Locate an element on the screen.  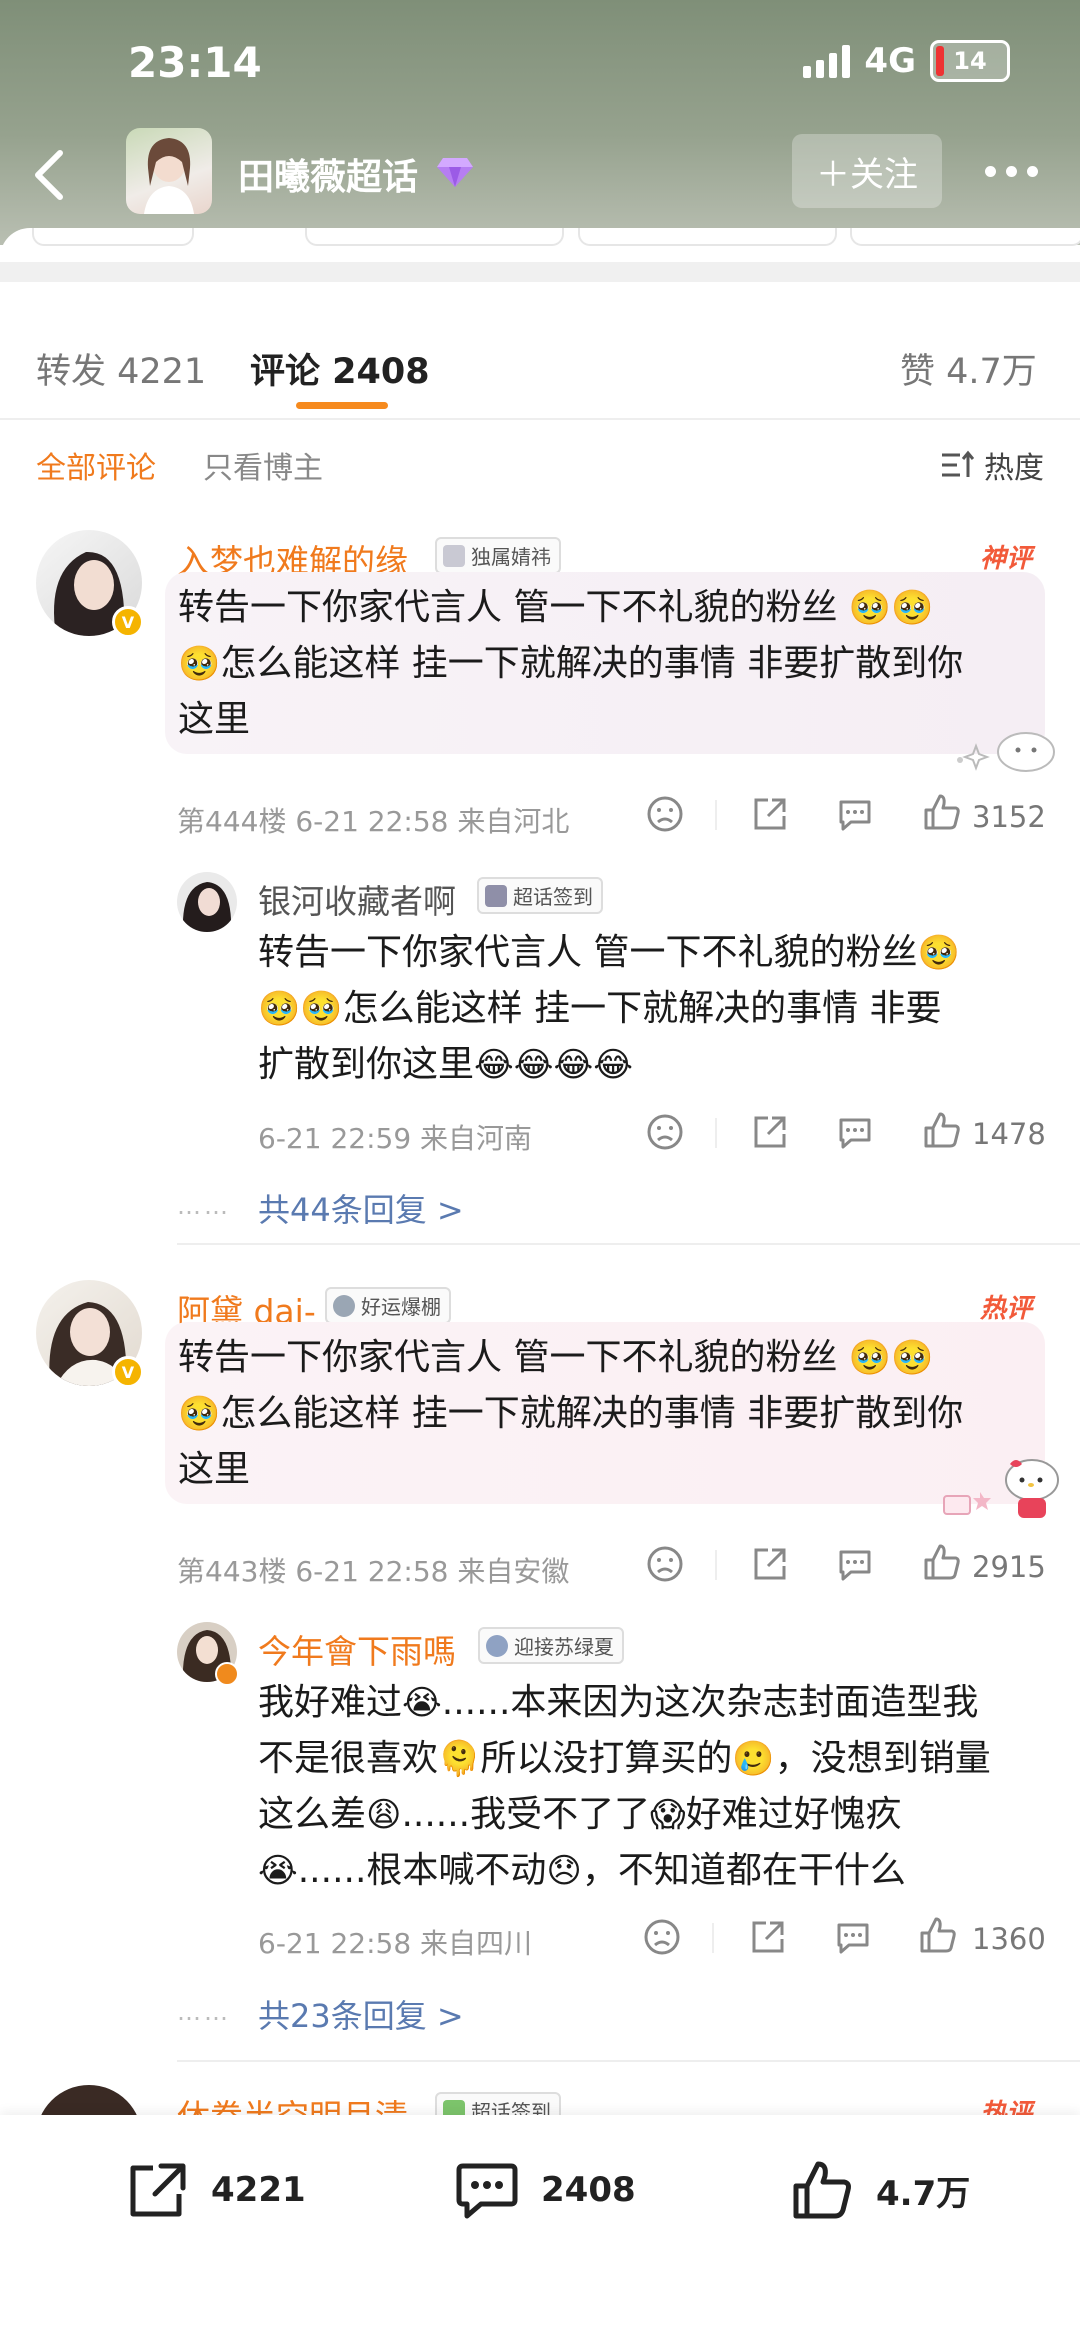
user-tag: 迎接苏绿夏 is located at coordinates (551, 1645).